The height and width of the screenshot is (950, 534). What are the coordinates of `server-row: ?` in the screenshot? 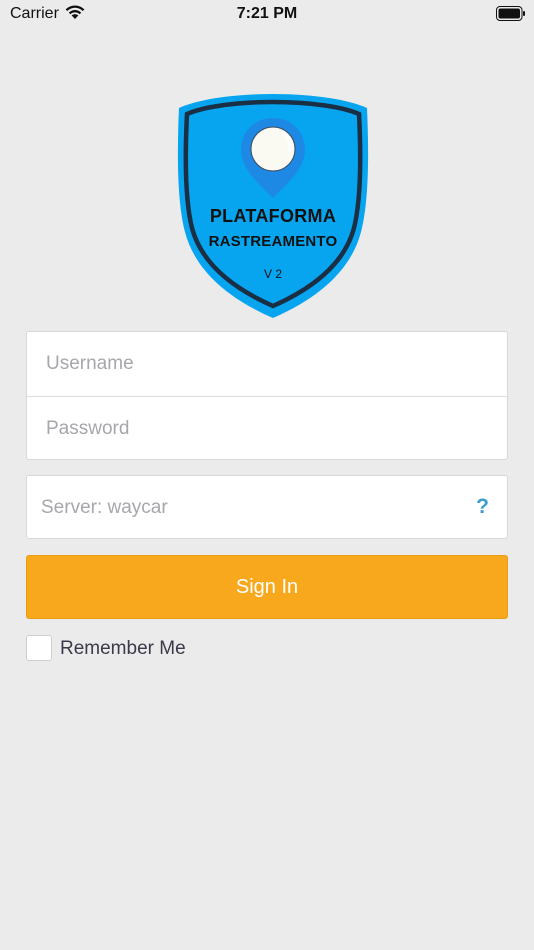 It's located at (267, 508).